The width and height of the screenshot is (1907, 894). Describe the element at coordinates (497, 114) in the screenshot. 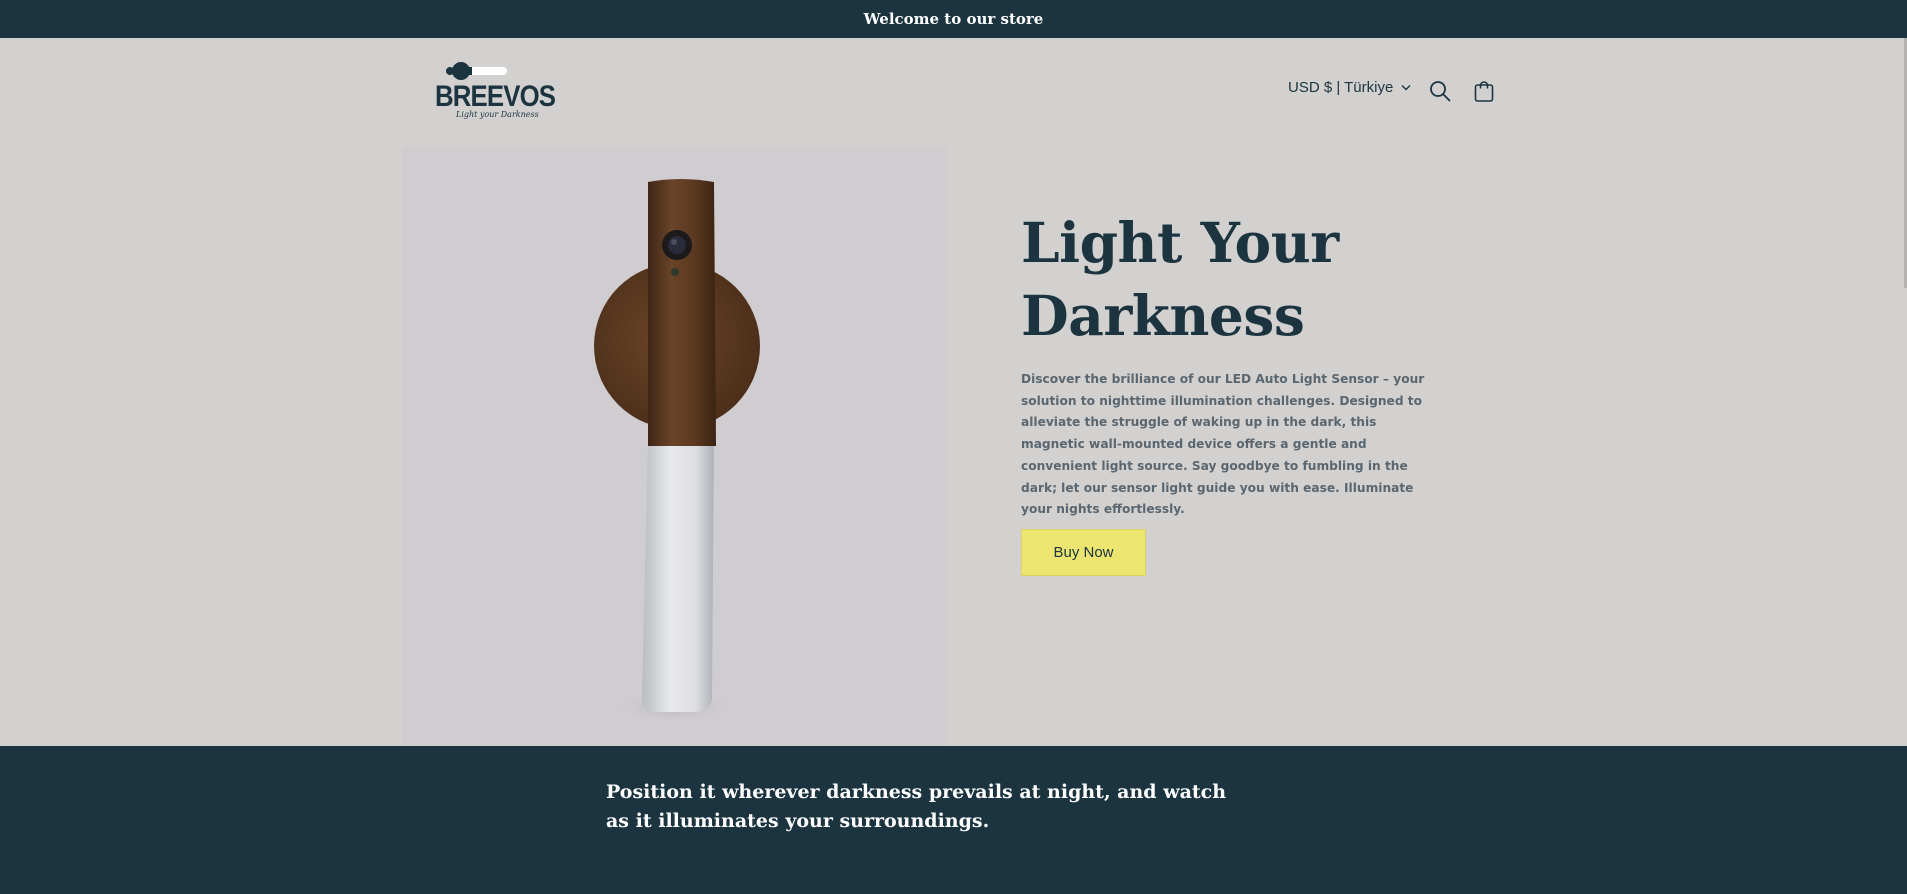

I see `logo-tagline: Light your Darkness` at that location.